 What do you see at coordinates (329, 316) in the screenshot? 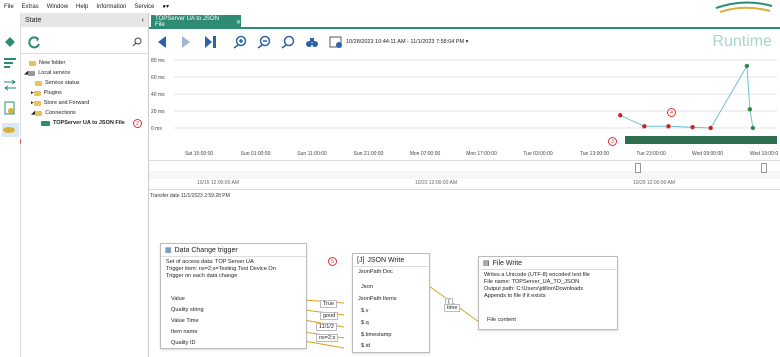
I see `value-bubble: good` at bounding box center [329, 316].